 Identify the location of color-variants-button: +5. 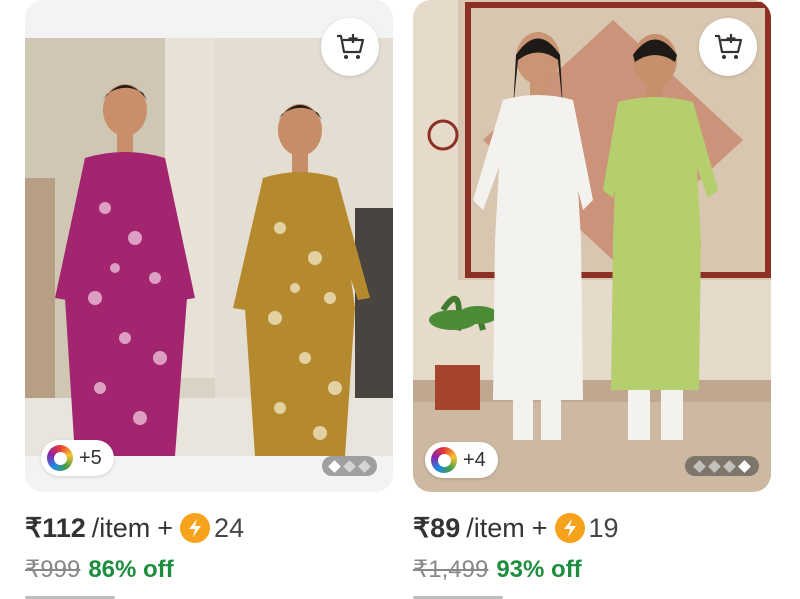
(77, 458).